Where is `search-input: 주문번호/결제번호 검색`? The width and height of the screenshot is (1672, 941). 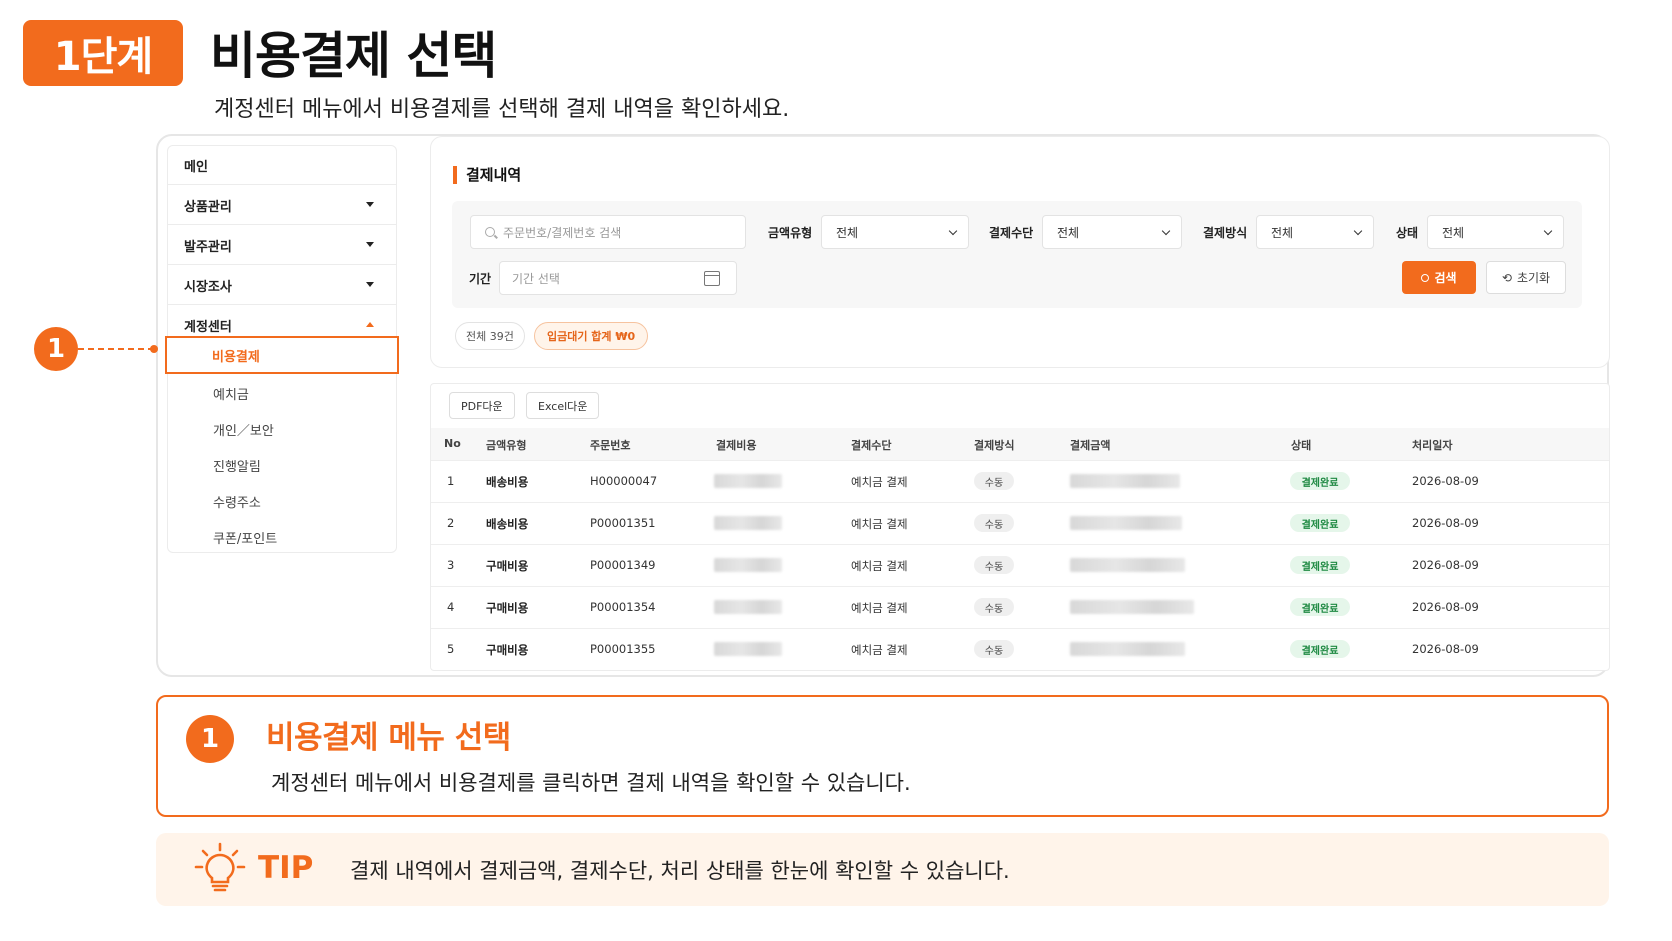 search-input: 주문번호/결제번호 검색 is located at coordinates (608, 232).